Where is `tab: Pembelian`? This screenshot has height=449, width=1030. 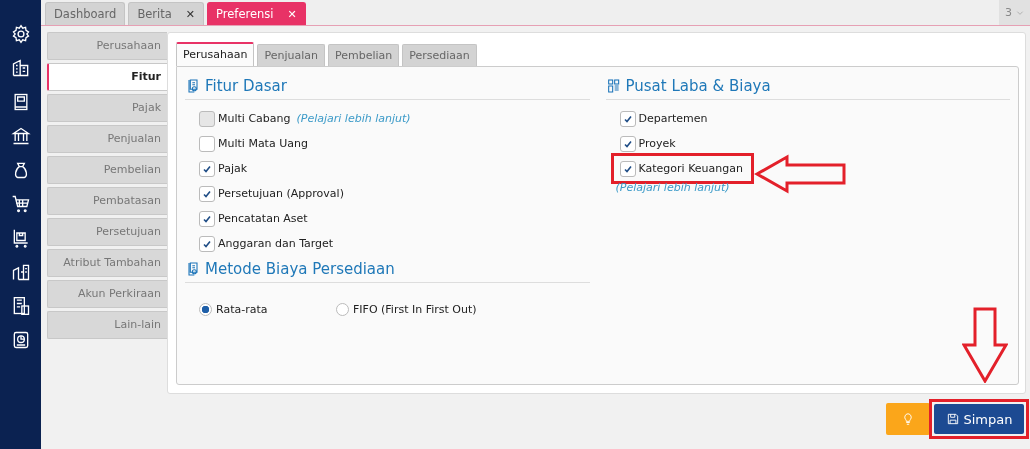 tab: Pembelian is located at coordinates (363, 55).